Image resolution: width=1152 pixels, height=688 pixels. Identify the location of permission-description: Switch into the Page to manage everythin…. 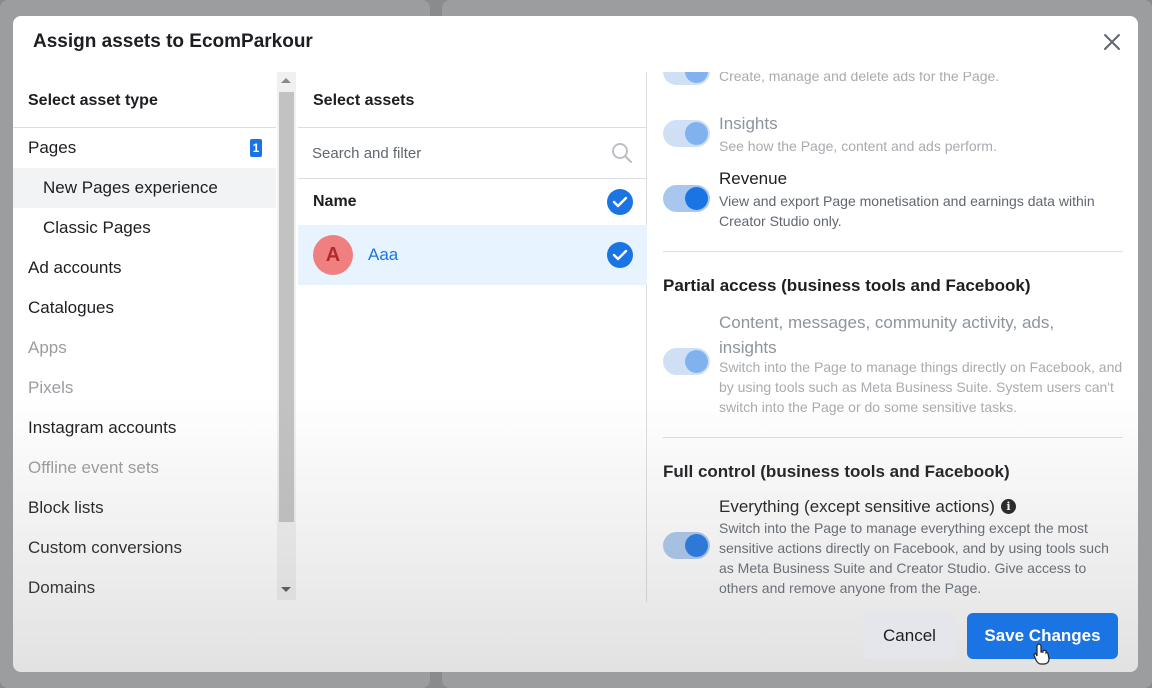
(914, 558).